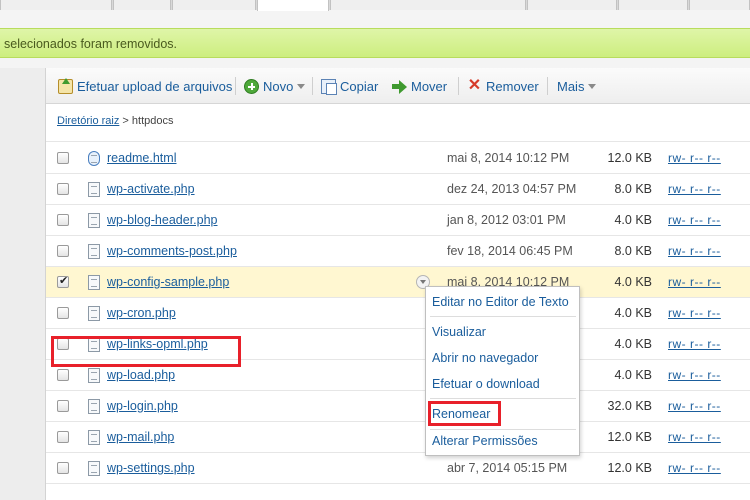  I want to click on upload-button: Efetuar upload de arquivos, so click(145, 86).